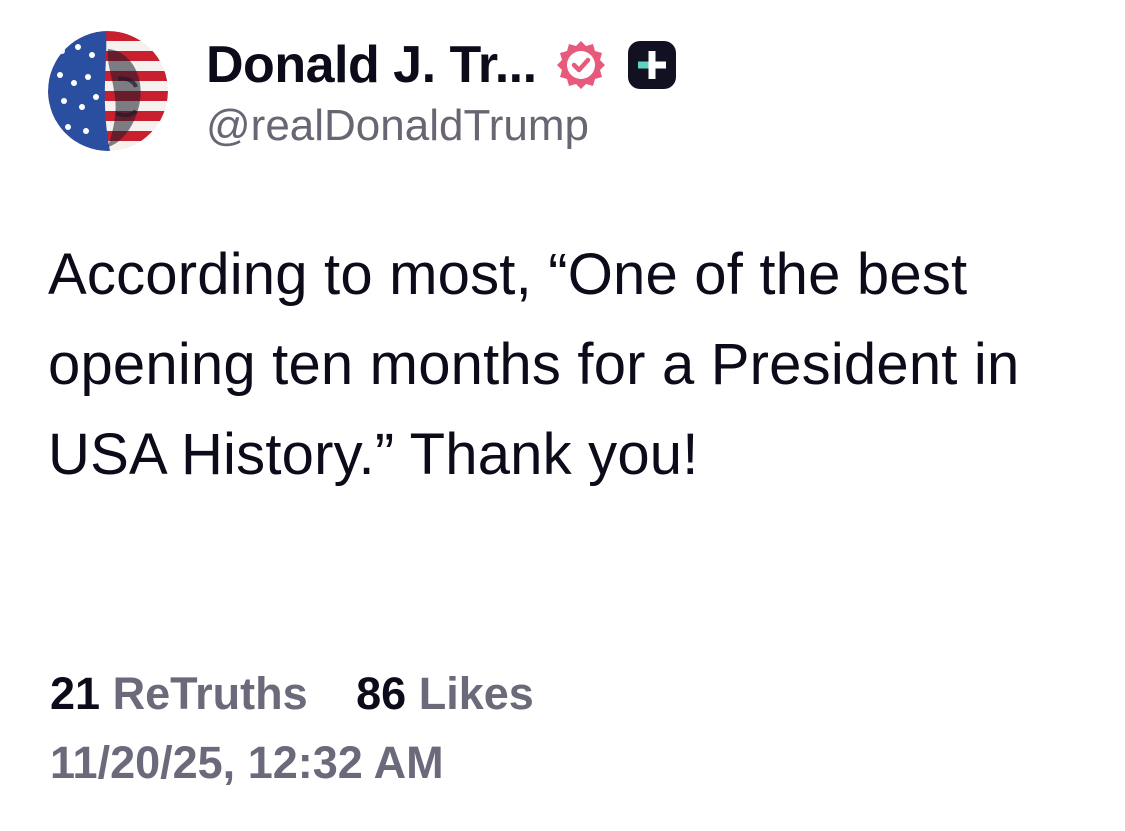 This screenshot has width=1125, height=831. Describe the element at coordinates (441, 126) in the screenshot. I see `author-handle: @realDonaldTrump` at that location.